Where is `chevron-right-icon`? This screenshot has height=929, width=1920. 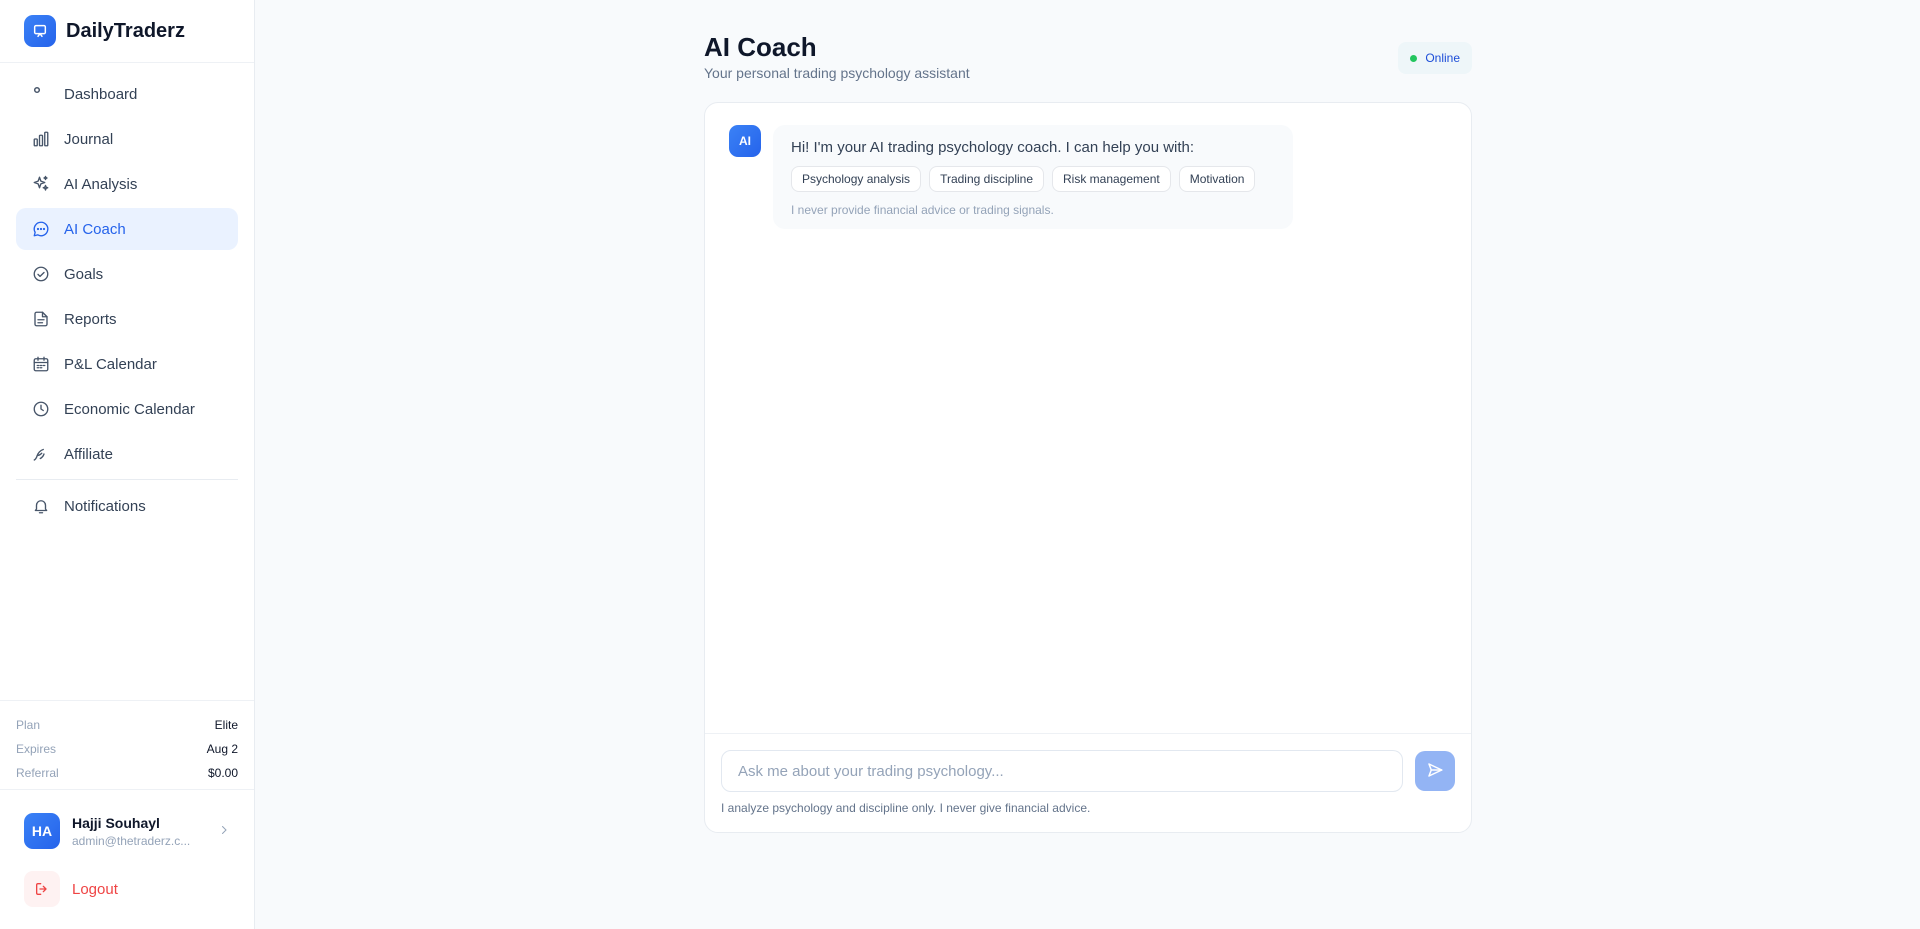
chevron-right-icon is located at coordinates (224, 831).